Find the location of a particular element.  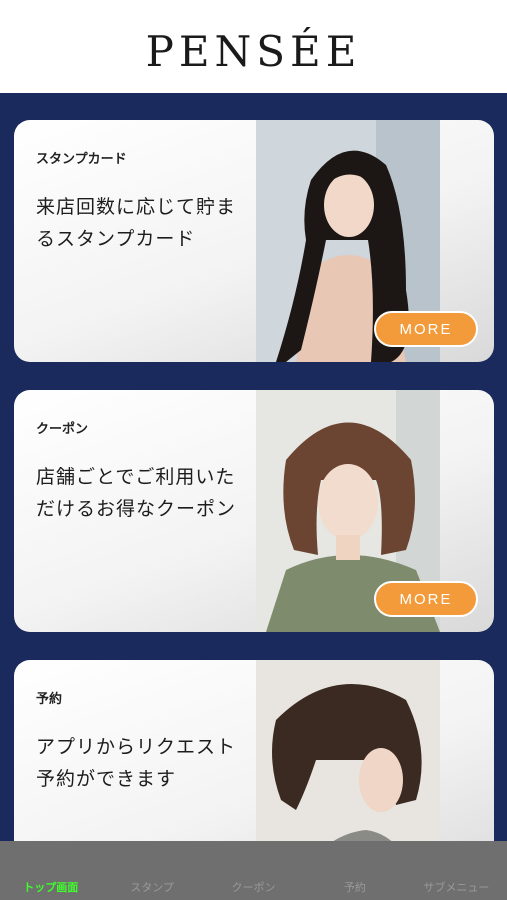

brand-logo: PENSÉE is located at coordinates (253, 51).